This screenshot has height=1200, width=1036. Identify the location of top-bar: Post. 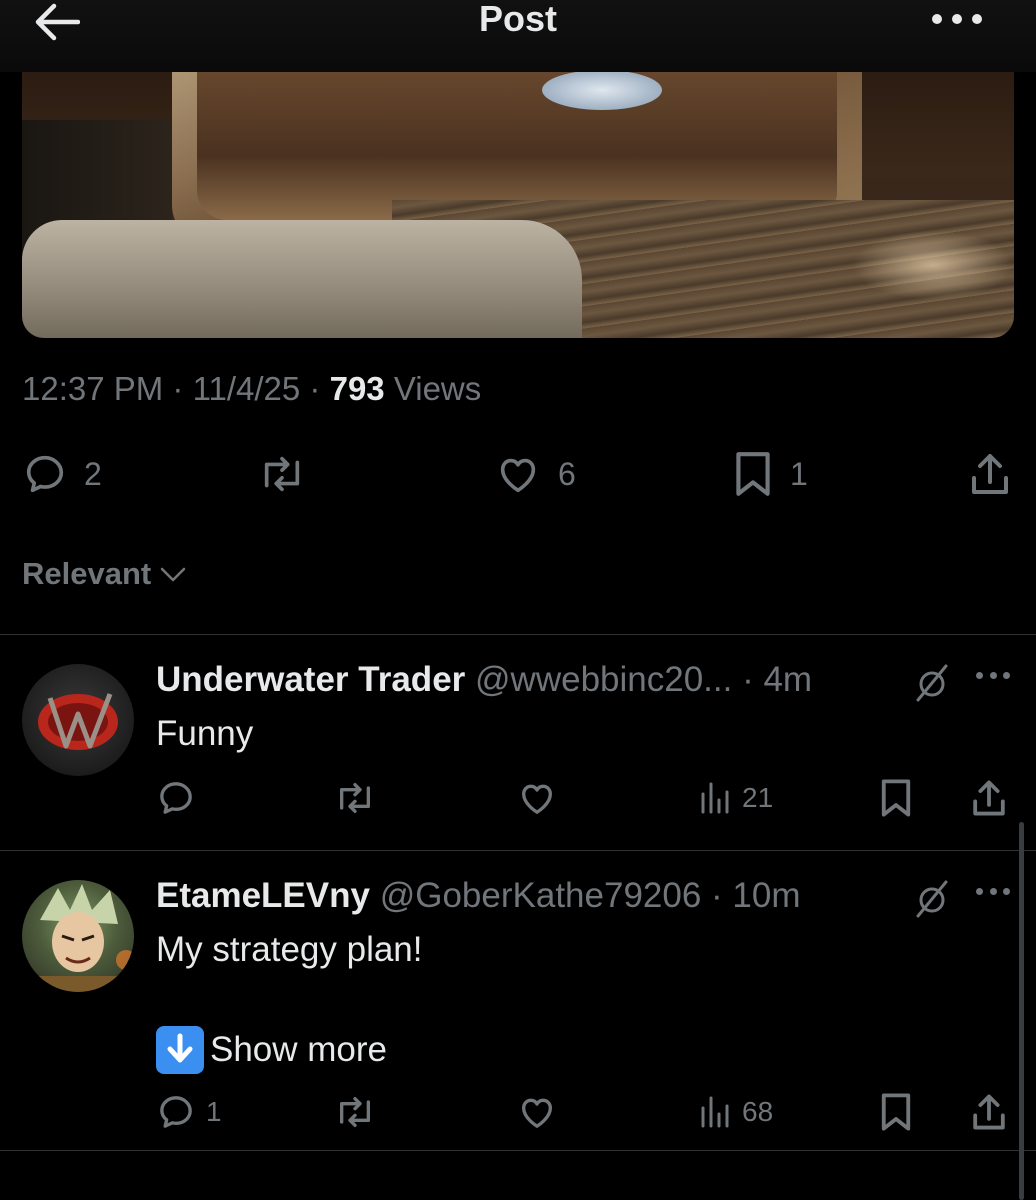
(518, 36).